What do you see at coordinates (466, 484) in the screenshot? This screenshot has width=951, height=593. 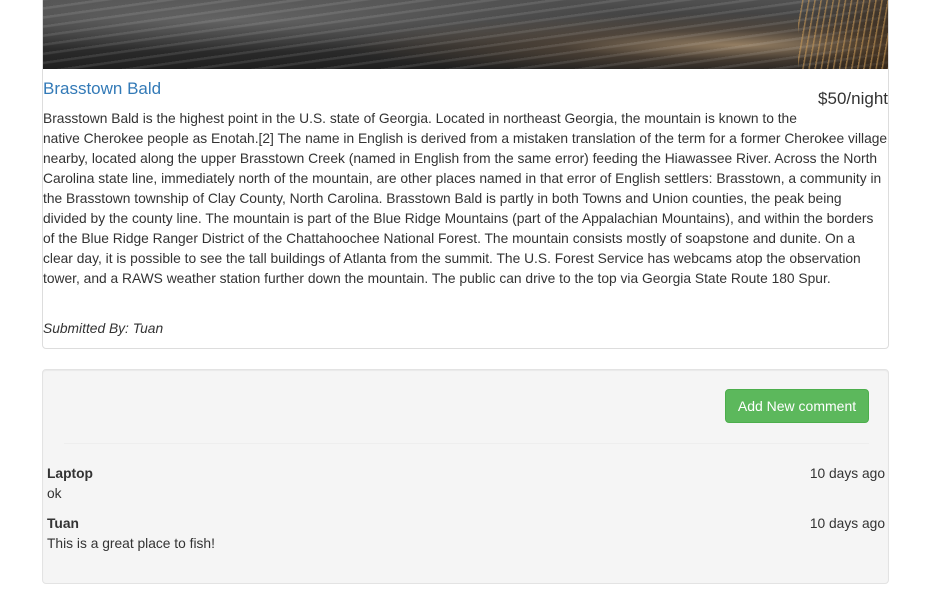 I see `comment-item: Laptop 10 days ago ok` at bounding box center [466, 484].